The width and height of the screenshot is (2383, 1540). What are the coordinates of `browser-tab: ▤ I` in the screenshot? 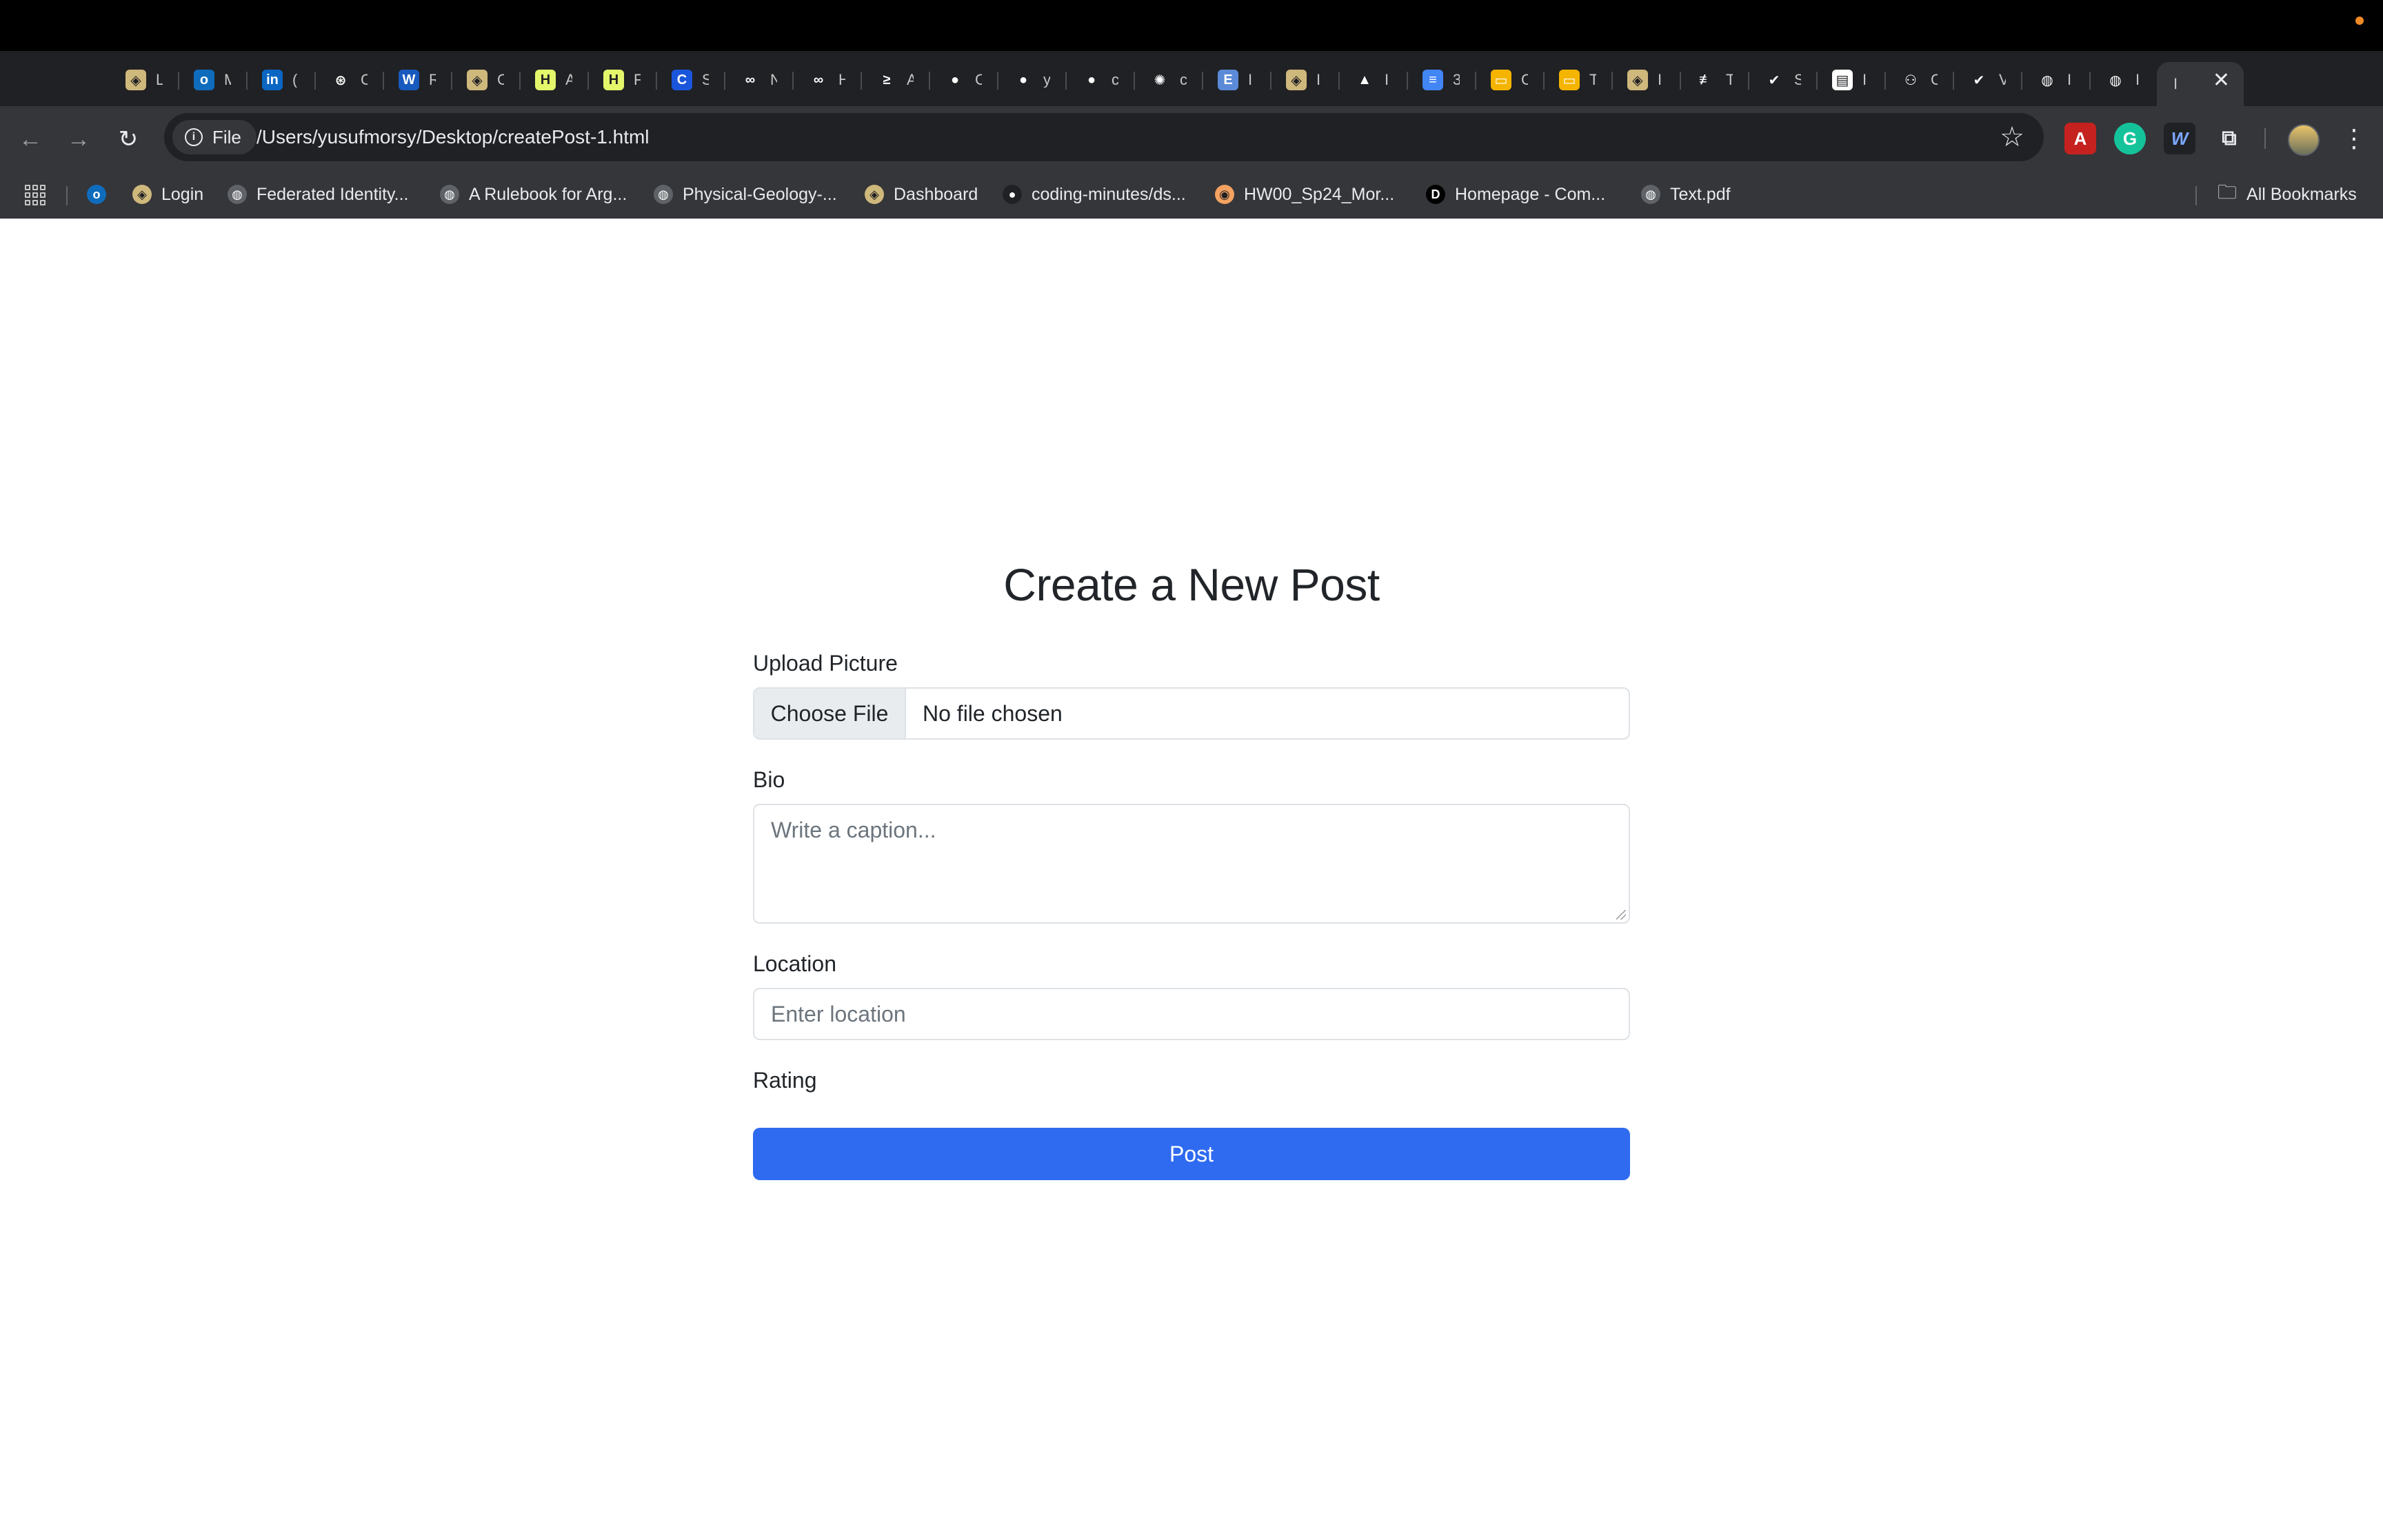 It's located at (1850, 80).